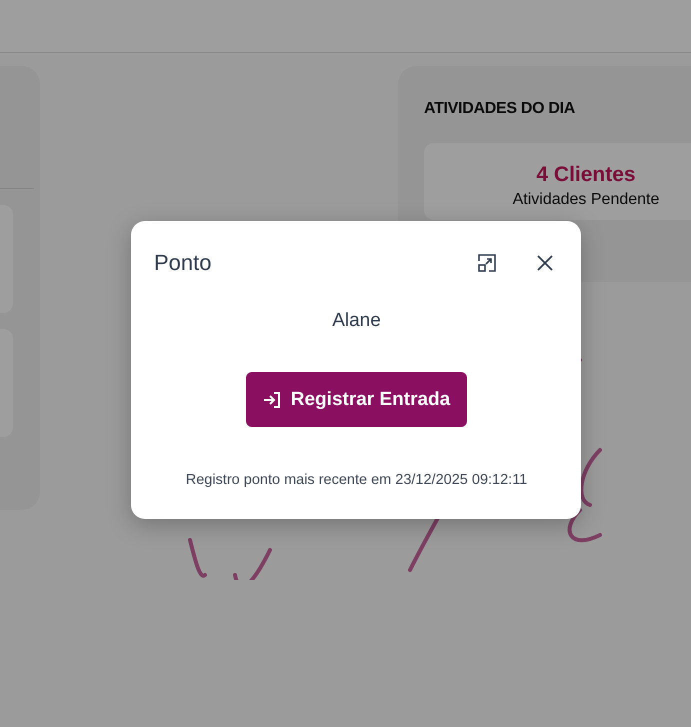 The image size is (691, 727). I want to click on client-count: 4 Clientes, so click(586, 175).